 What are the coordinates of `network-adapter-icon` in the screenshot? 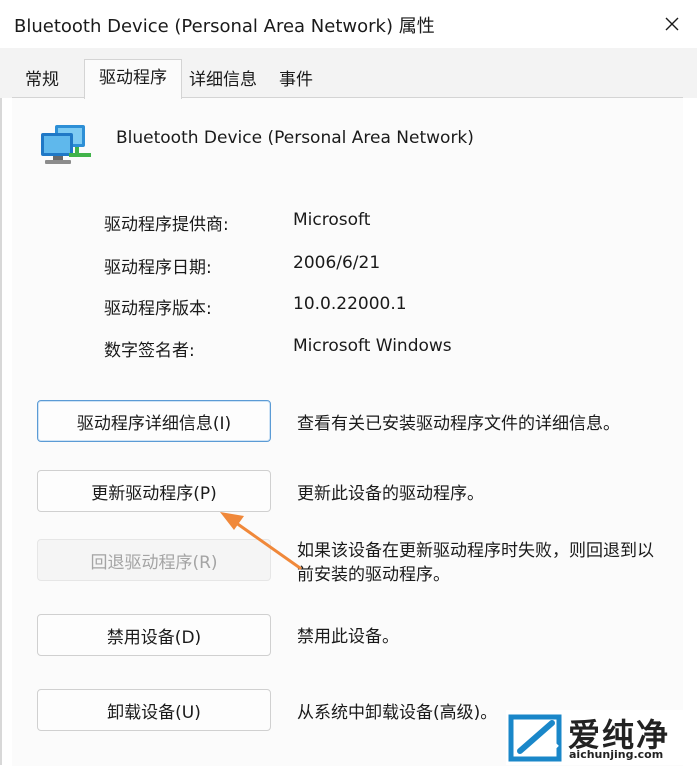 It's located at (66, 144).